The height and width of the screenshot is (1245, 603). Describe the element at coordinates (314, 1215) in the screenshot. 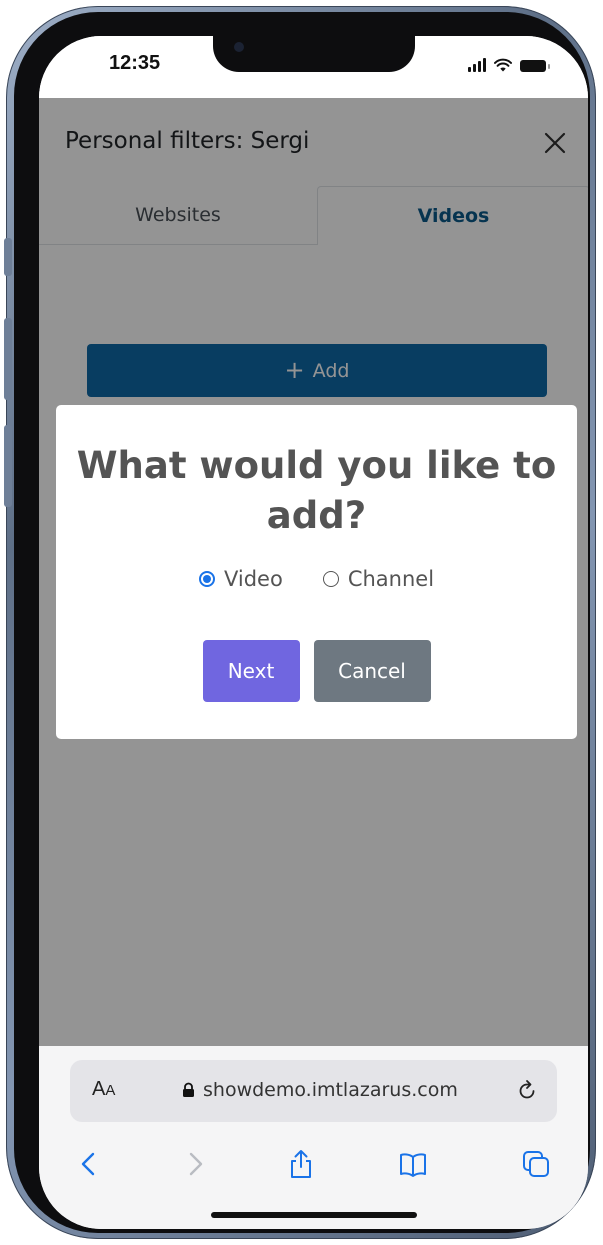

I see `home-indicator` at that location.